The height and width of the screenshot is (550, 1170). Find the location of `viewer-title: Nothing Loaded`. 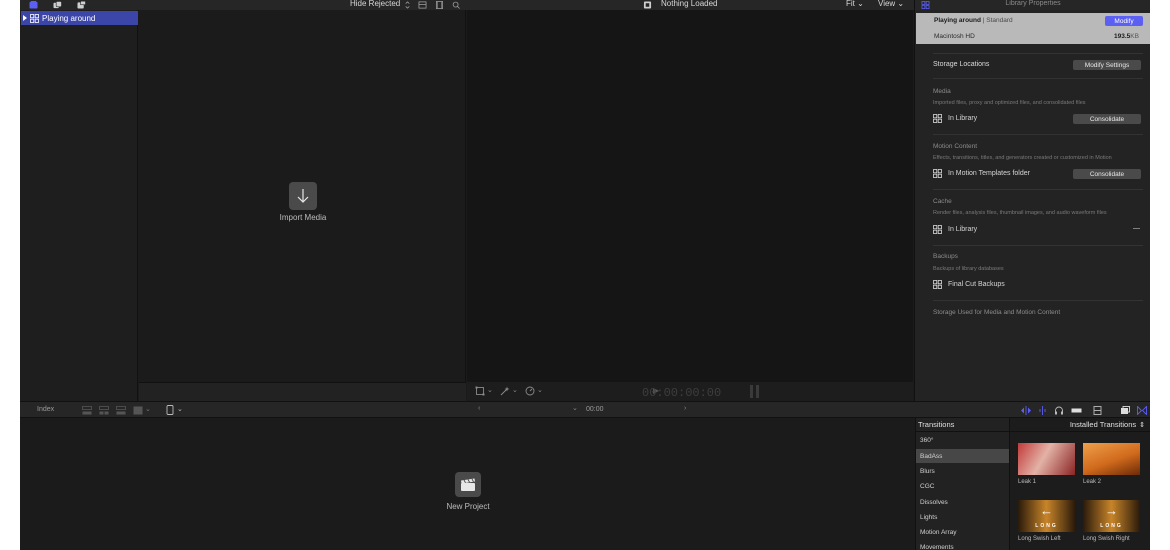

viewer-title: Nothing Loaded is located at coordinates (689, 4).